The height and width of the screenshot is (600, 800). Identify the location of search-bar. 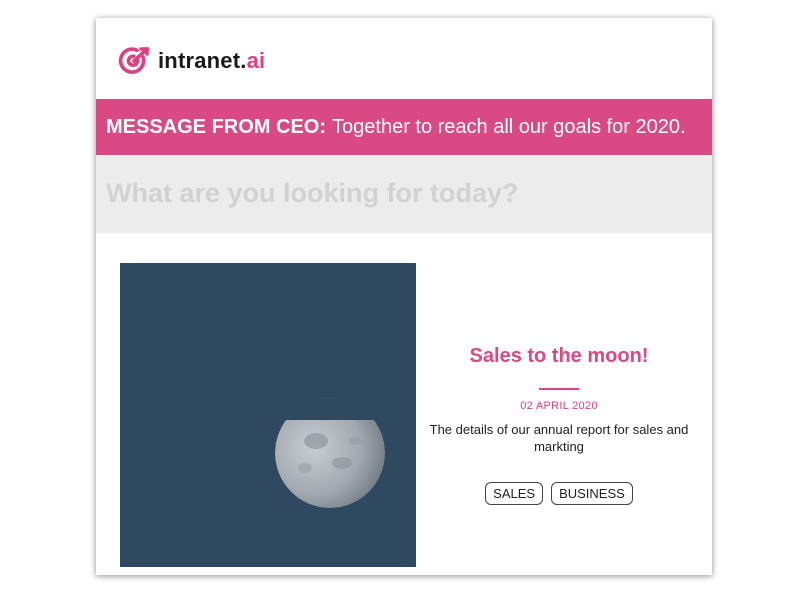
(404, 194).